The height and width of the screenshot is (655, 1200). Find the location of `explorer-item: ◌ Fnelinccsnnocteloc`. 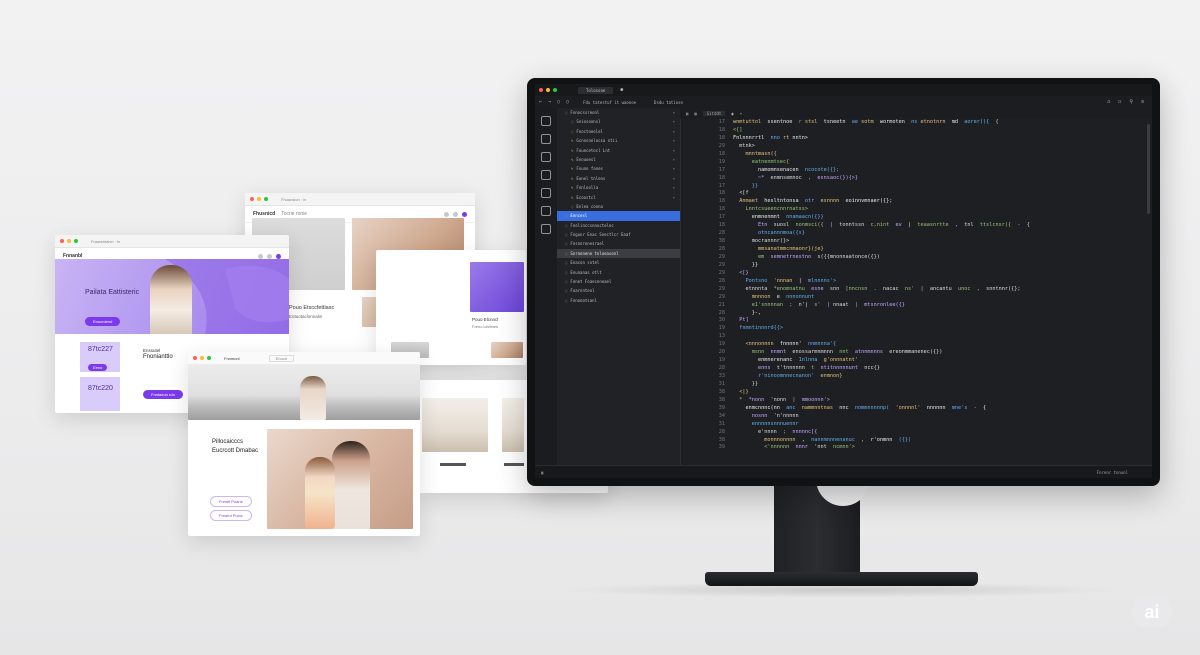

explorer-item: ◌ Fnelinccsnnocteloc is located at coordinates (618, 225).